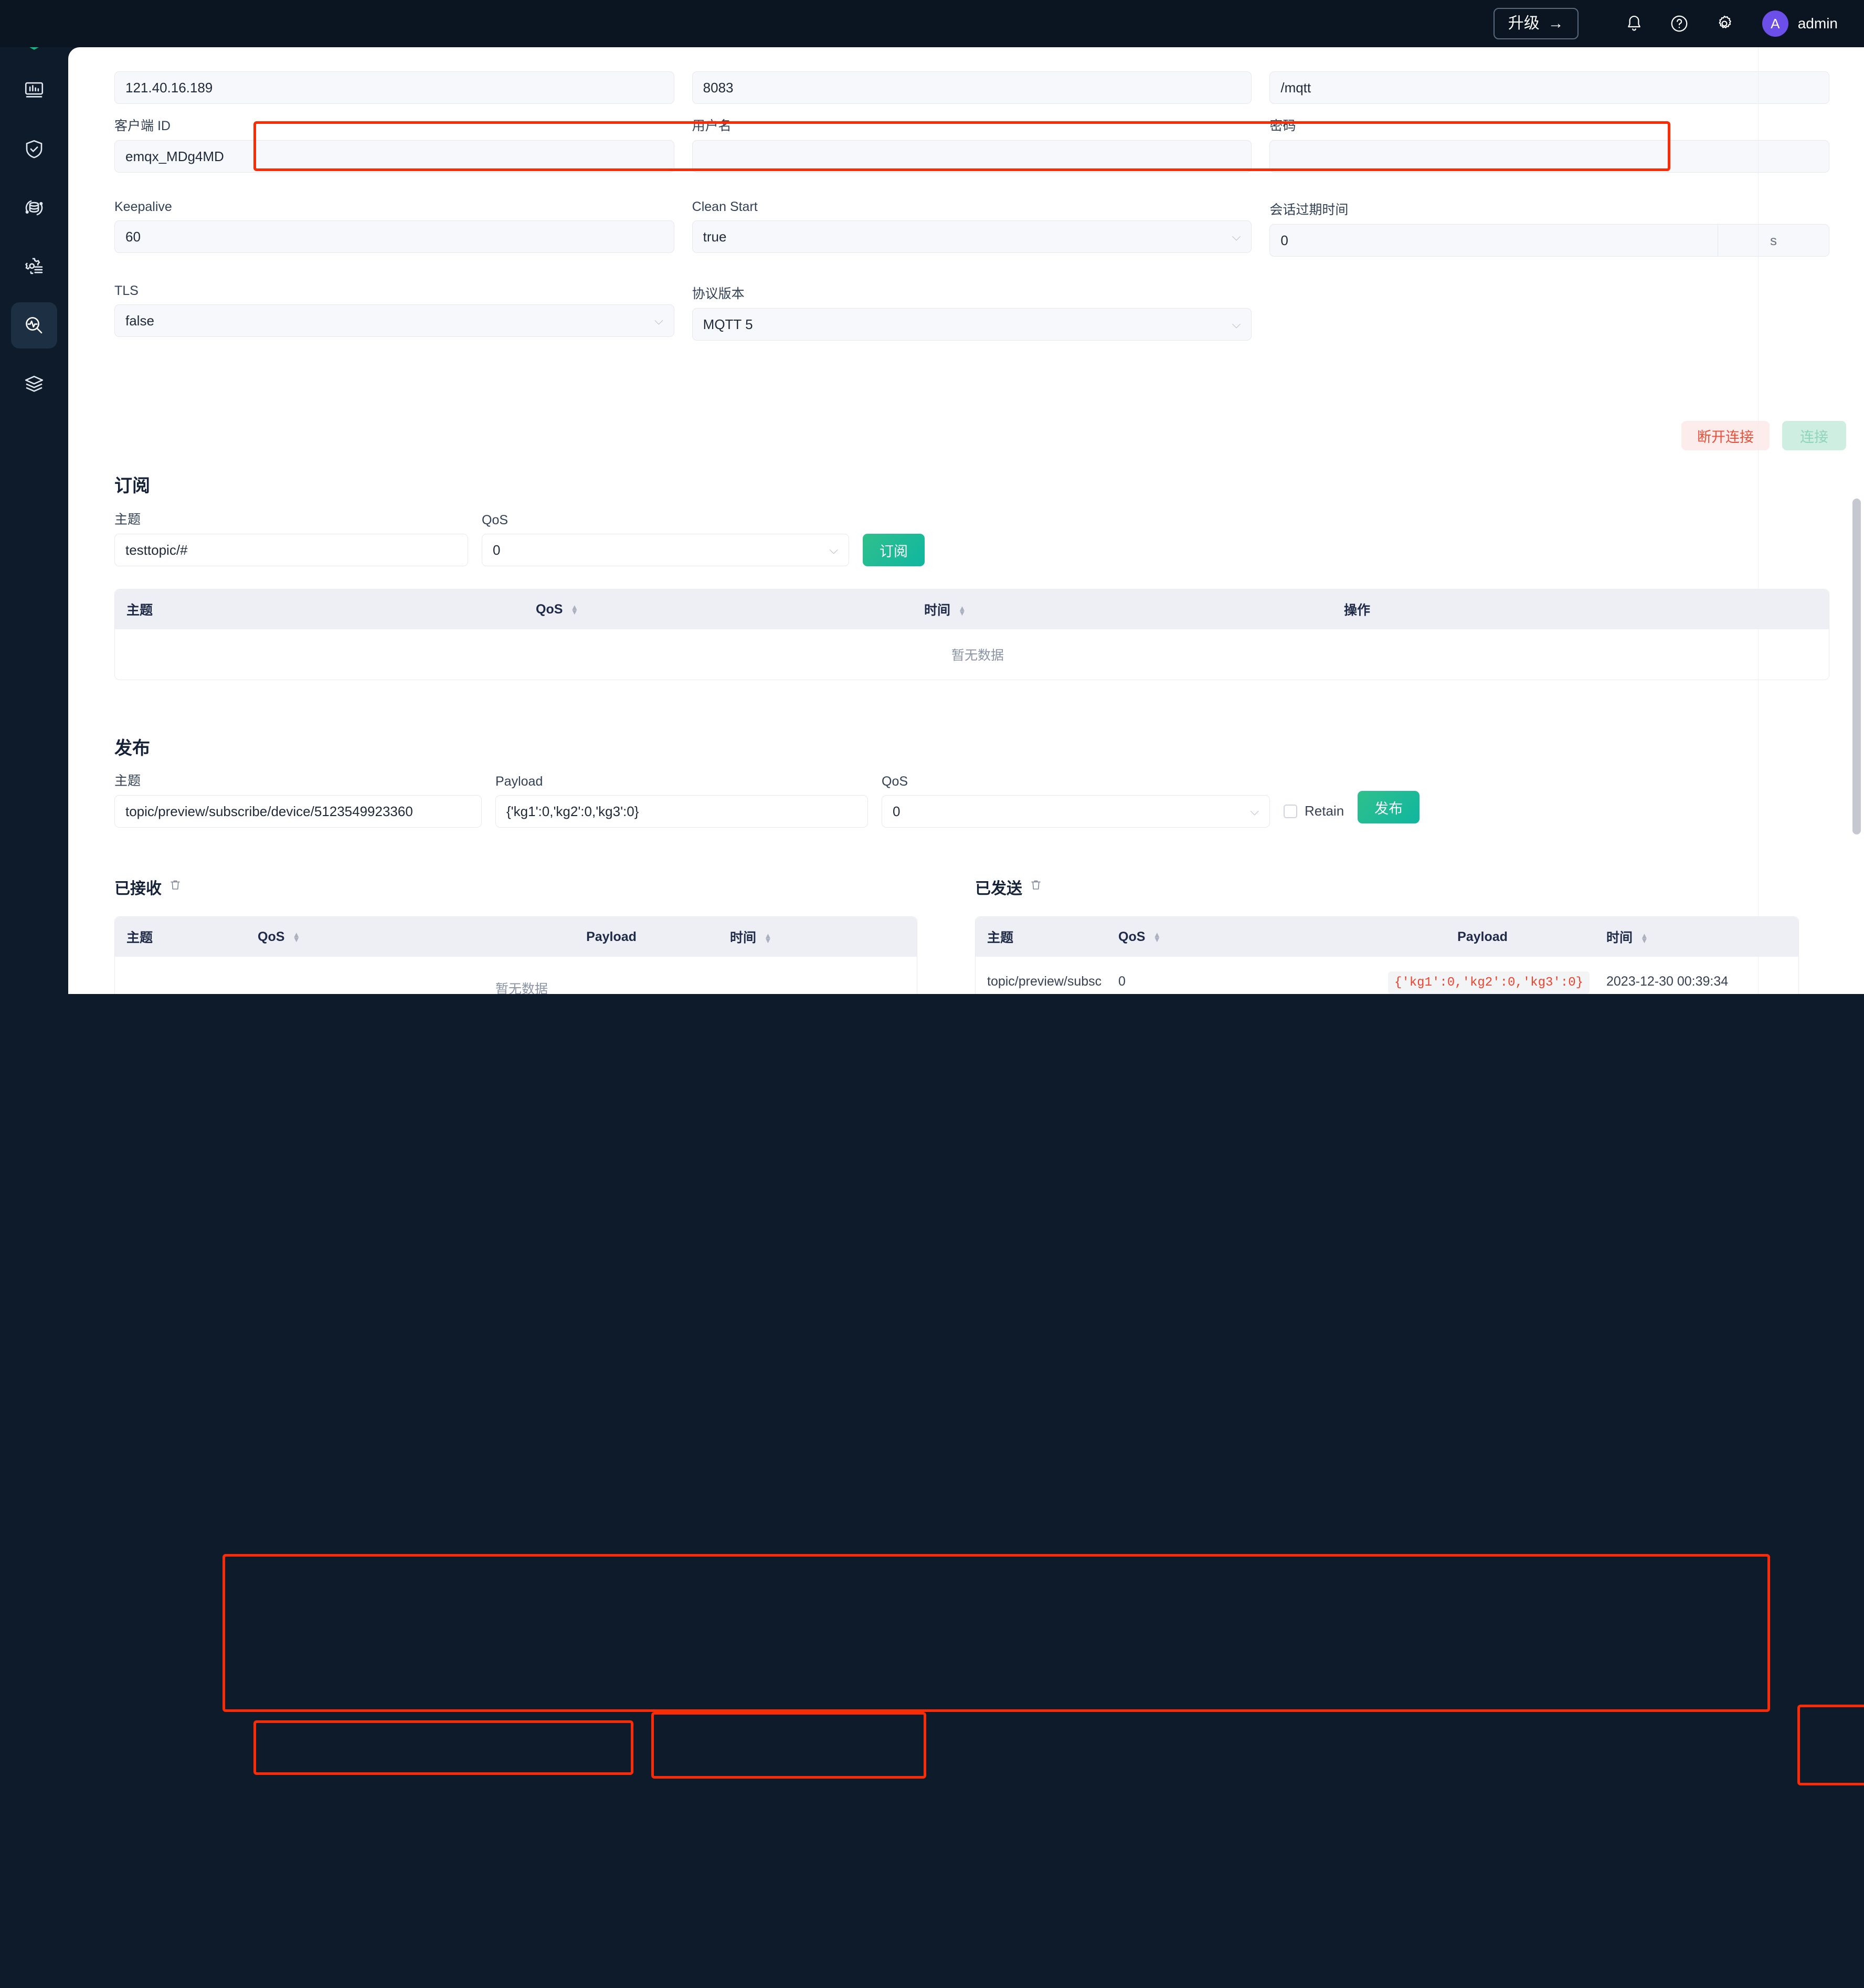 The width and height of the screenshot is (1864, 1988). What do you see at coordinates (1724, 23) in the screenshot?
I see `settings-button` at bounding box center [1724, 23].